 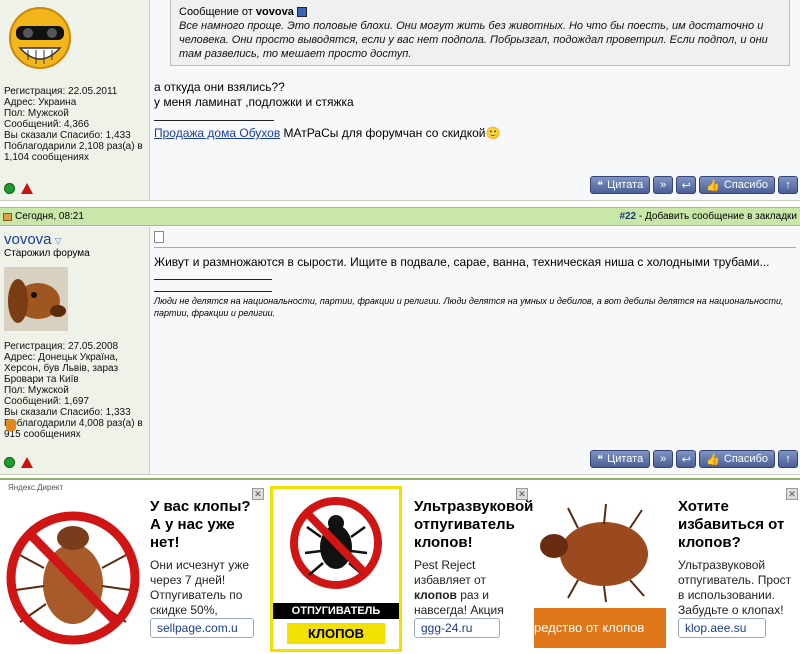 I want to click on view-post-icon, so click(x=301, y=12).